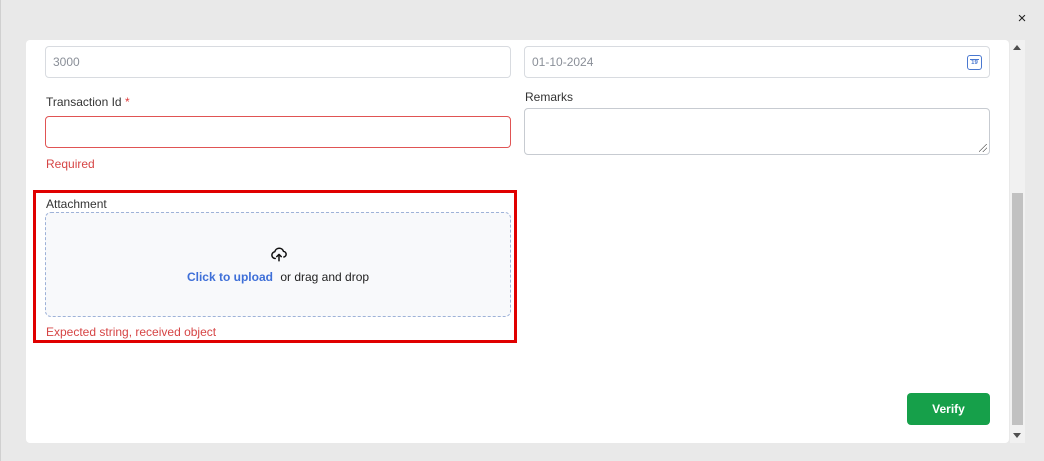 The width and height of the screenshot is (1044, 461). What do you see at coordinates (1017, 309) in the screenshot?
I see `scroll-thumb` at bounding box center [1017, 309].